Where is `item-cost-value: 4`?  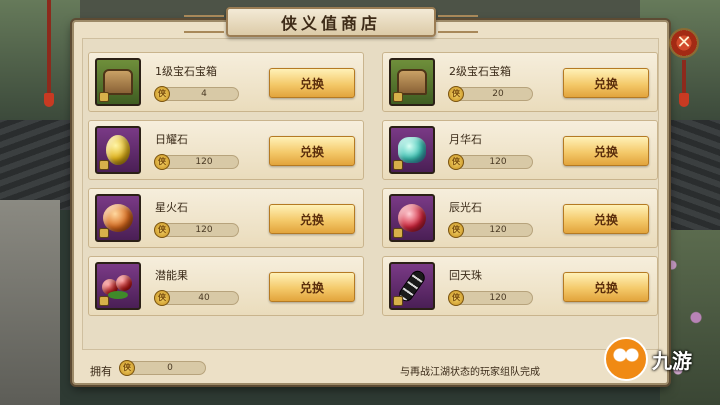 item-cost-value: 4 is located at coordinates (204, 94).